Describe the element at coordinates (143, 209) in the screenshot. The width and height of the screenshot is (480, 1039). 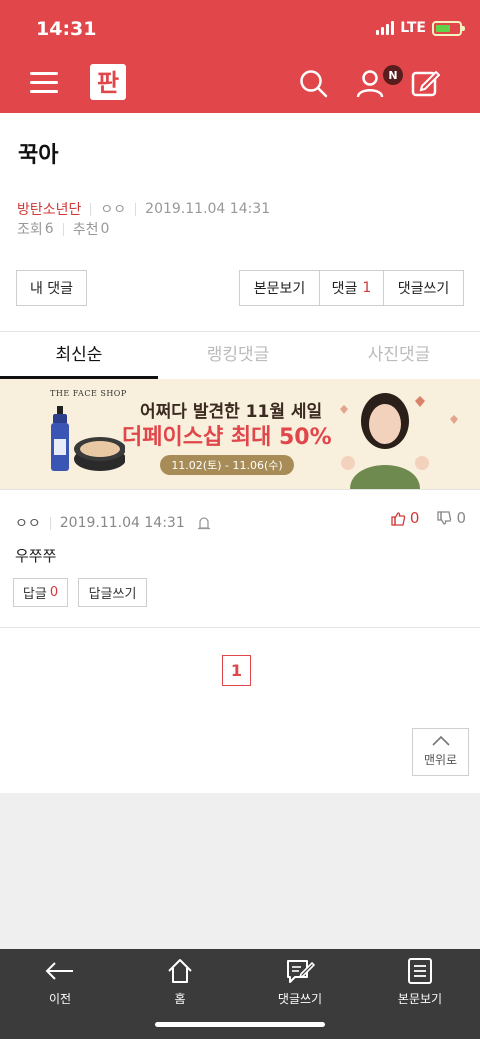
I see `post-meta: 방탄소년단 ㅇㅇ 2019.11.04 14:31` at that location.